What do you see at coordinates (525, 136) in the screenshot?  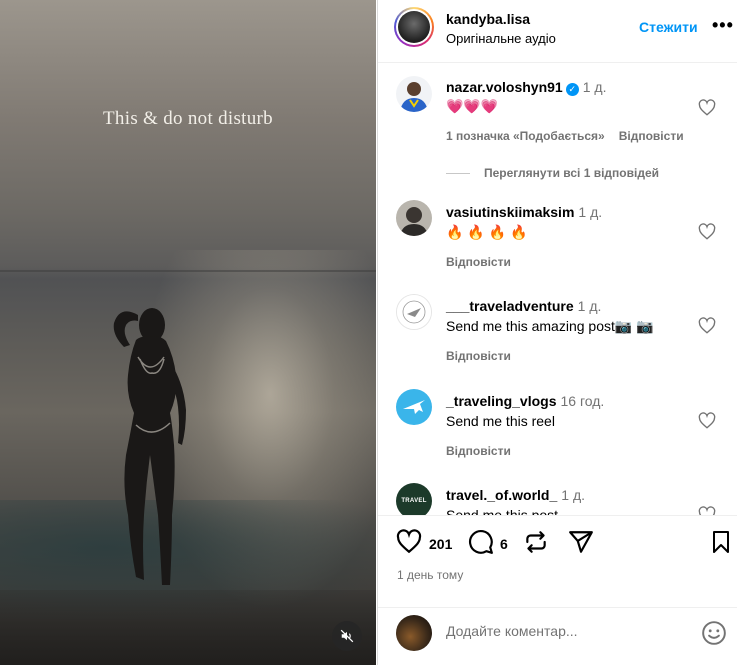 I see `like-count-label: 1 позначка «Подобається»` at bounding box center [525, 136].